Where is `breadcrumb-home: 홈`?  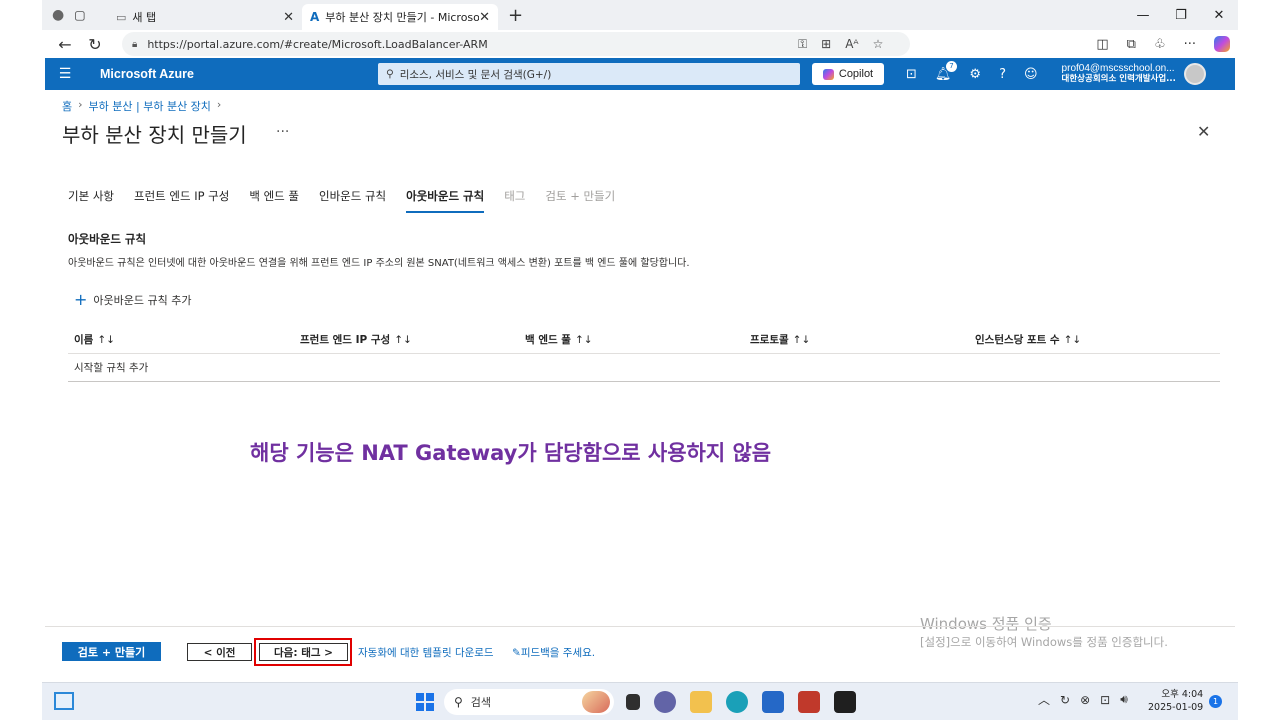
breadcrumb-home: 홈 is located at coordinates (67, 106).